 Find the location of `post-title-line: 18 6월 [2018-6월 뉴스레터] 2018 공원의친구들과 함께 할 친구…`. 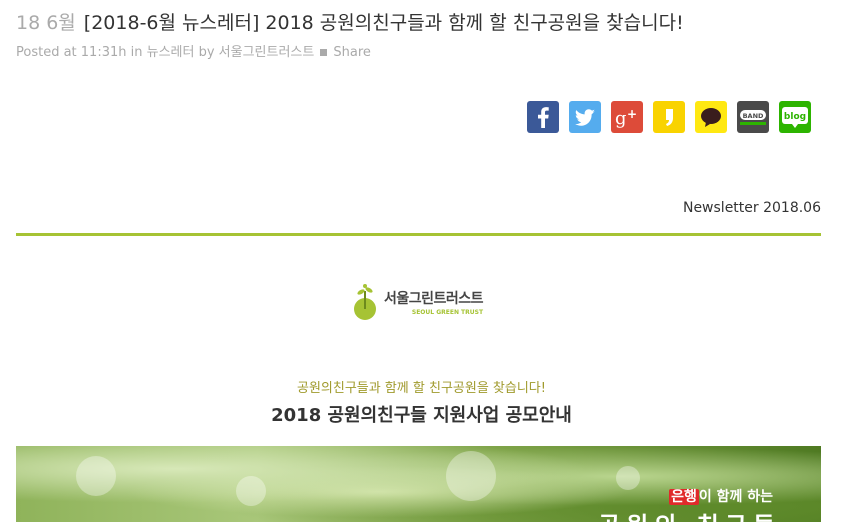

post-title-line: 18 6월 [2018-6월 뉴스레터] 2018 공원의친구들과 함께 할 친구… is located at coordinates (426, 23).